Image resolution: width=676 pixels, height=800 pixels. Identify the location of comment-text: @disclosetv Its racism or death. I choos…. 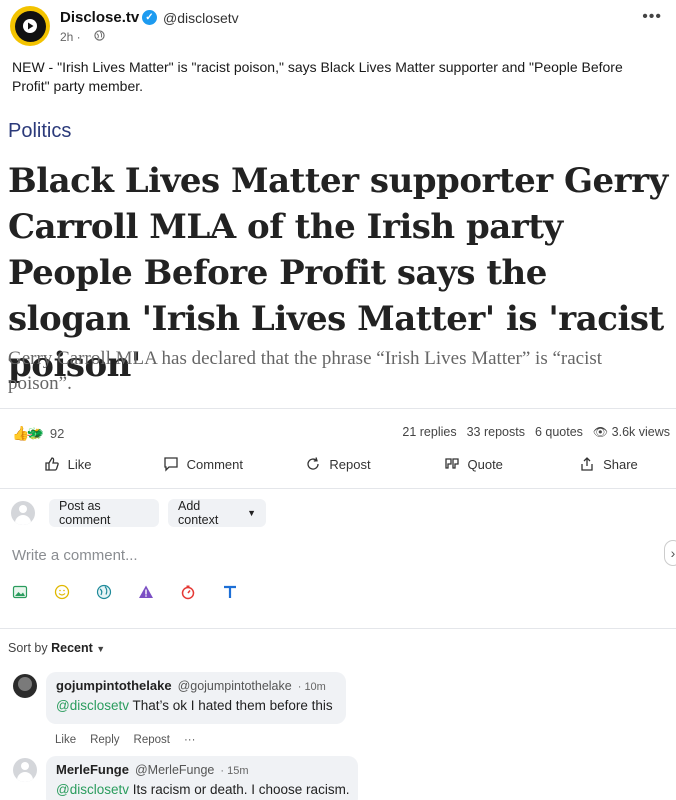
(203, 789).